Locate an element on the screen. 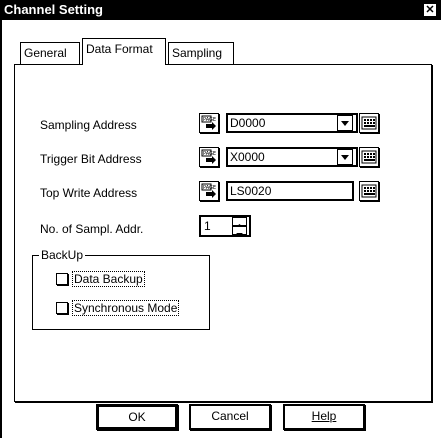 This screenshot has width=441, height=438. top-write-address-label: Top Write Address is located at coordinates (89, 193).